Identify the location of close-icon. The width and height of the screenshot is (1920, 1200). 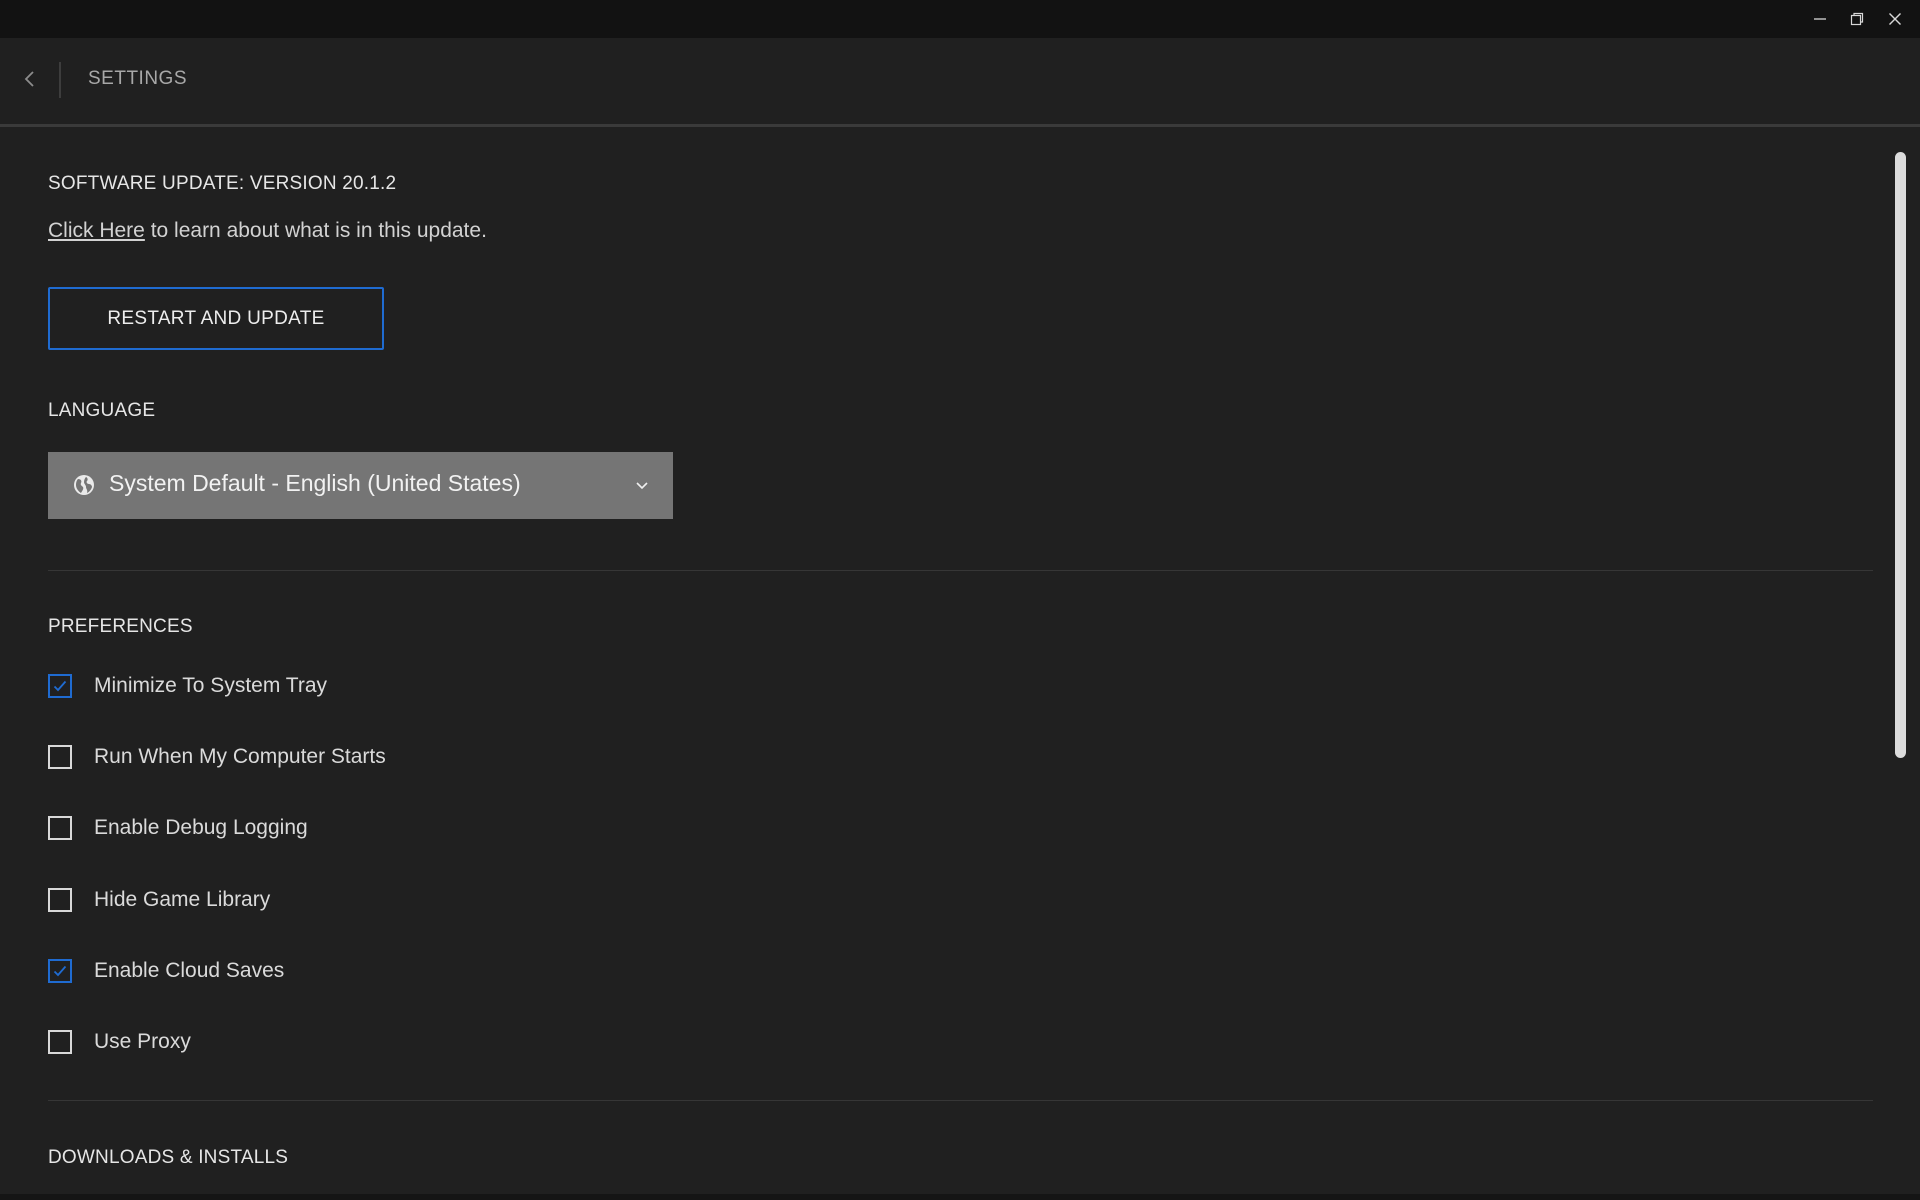
(1894, 19).